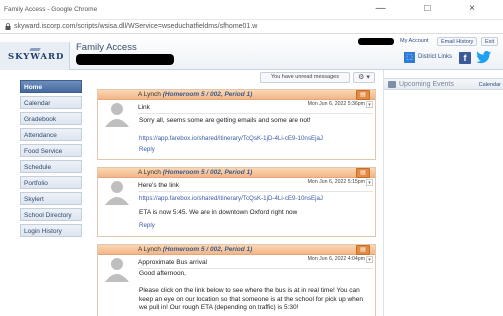 This screenshot has width=503, height=316. I want to click on settings-gear-button: ⚙ ▾, so click(364, 77).